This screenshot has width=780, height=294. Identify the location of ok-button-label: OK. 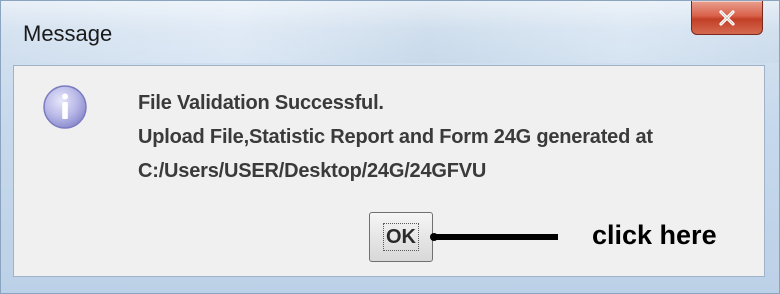
(401, 237).